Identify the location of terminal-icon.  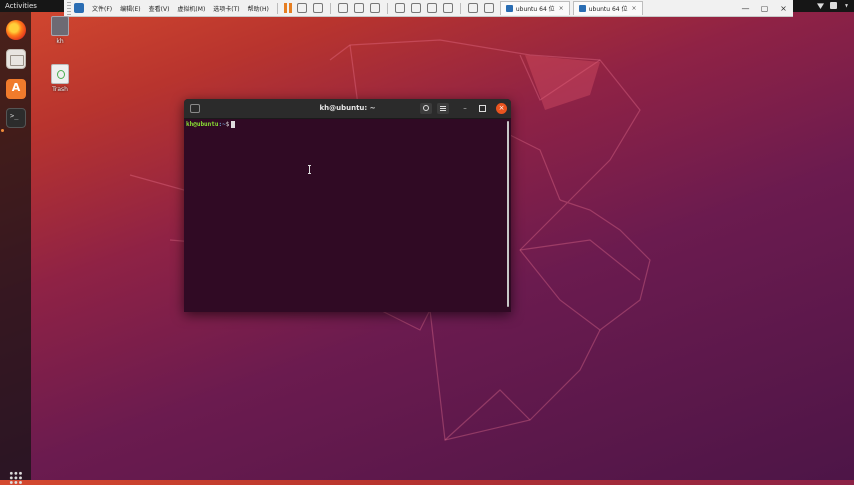
(16, 118).